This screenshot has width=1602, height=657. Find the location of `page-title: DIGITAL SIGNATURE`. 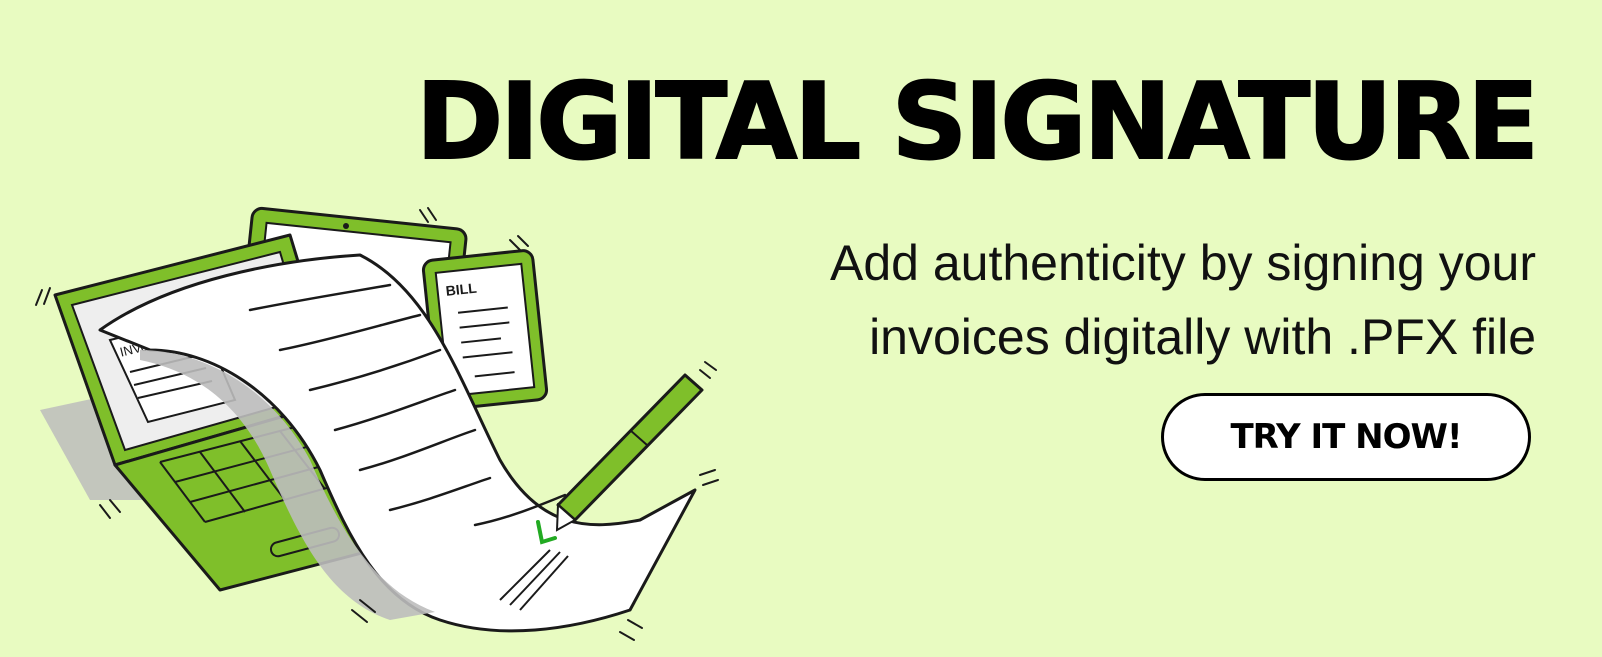

page-title: DIGITAL SIGNATURE is located at coordinates (977, 122).